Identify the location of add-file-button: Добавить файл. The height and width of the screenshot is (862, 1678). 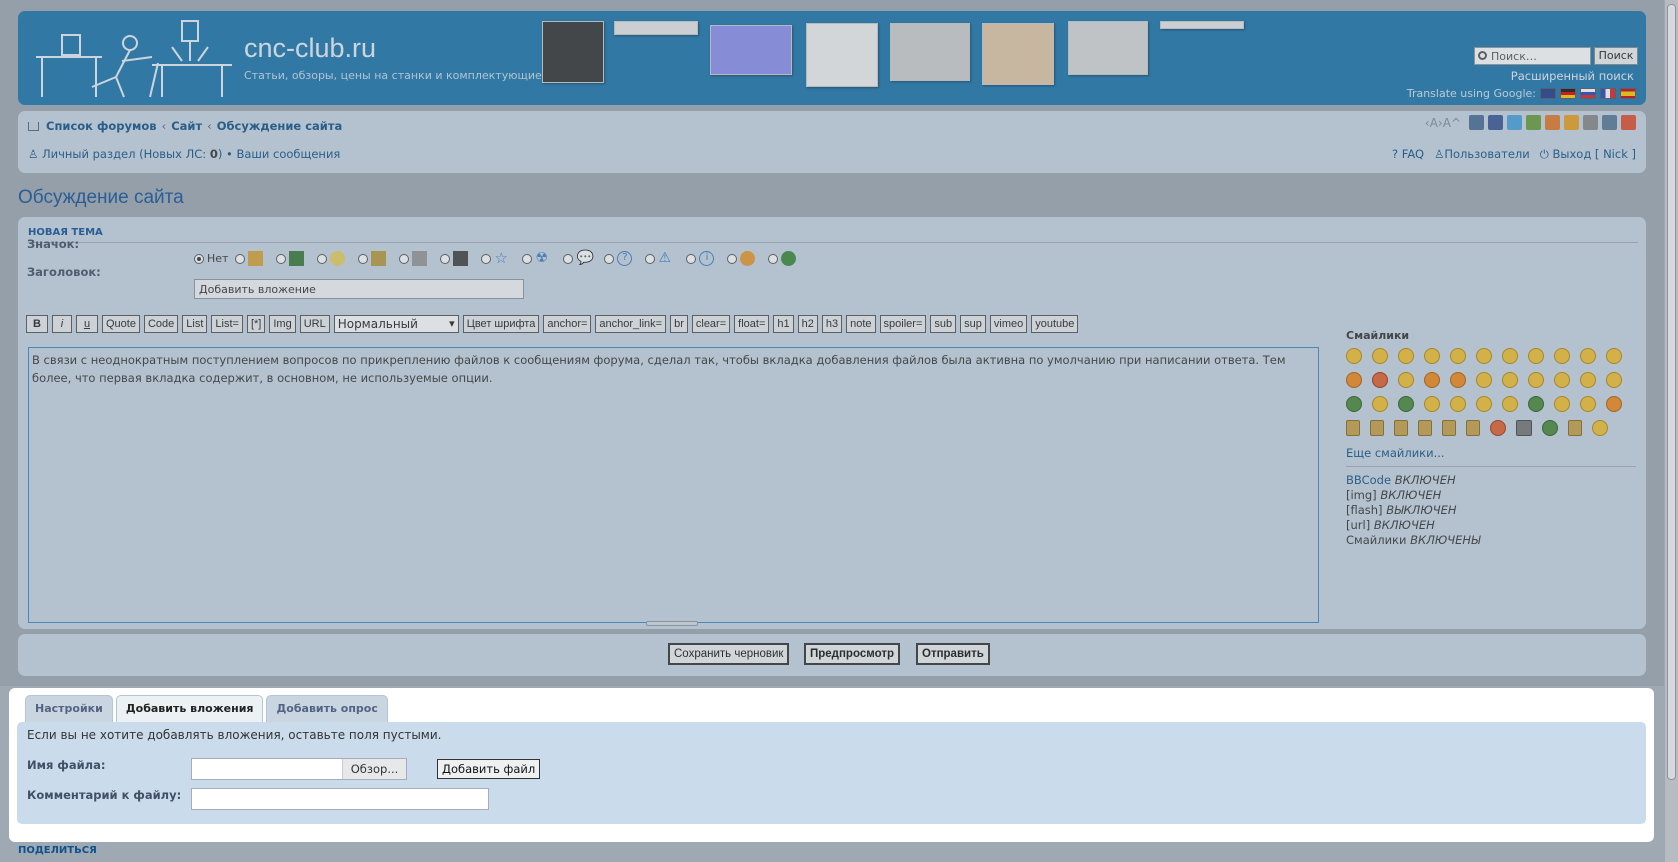
(489, 769).